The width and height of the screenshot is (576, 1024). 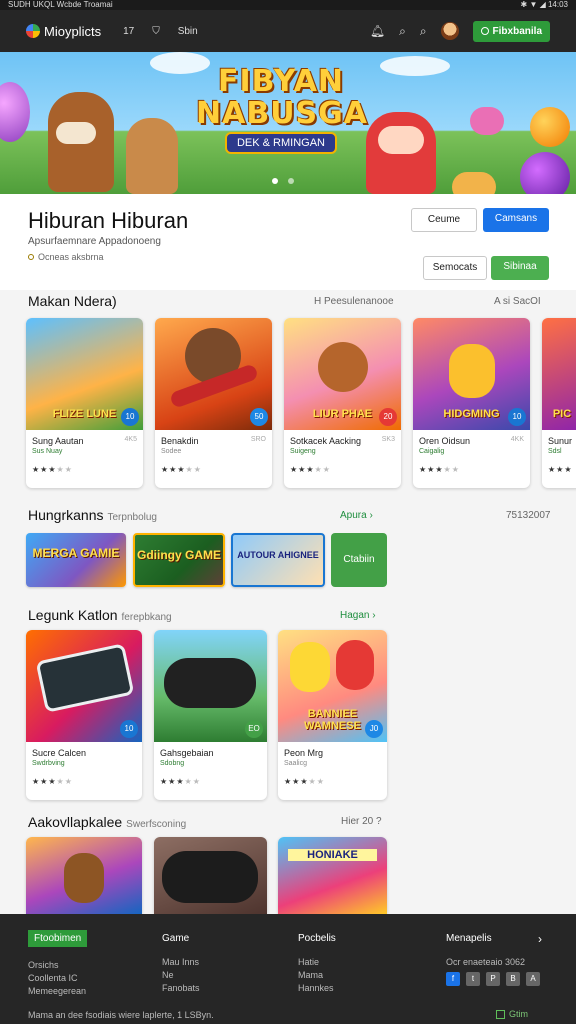 What do you see at coordinates (60, 4) in the screenshot?
I see `status-left: SUDH UKQL Wcbde Troamai` at bounding box center [60, 4].